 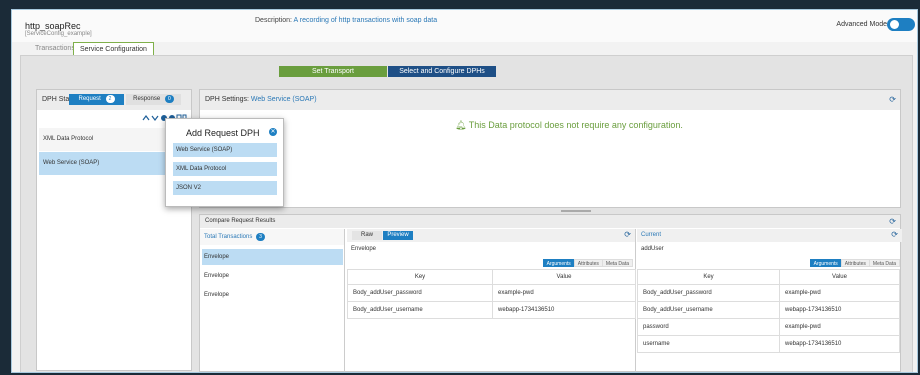 I want to click on preview-subtabs: Arguments Attributes Meta Data, so click(x=587, y=263).